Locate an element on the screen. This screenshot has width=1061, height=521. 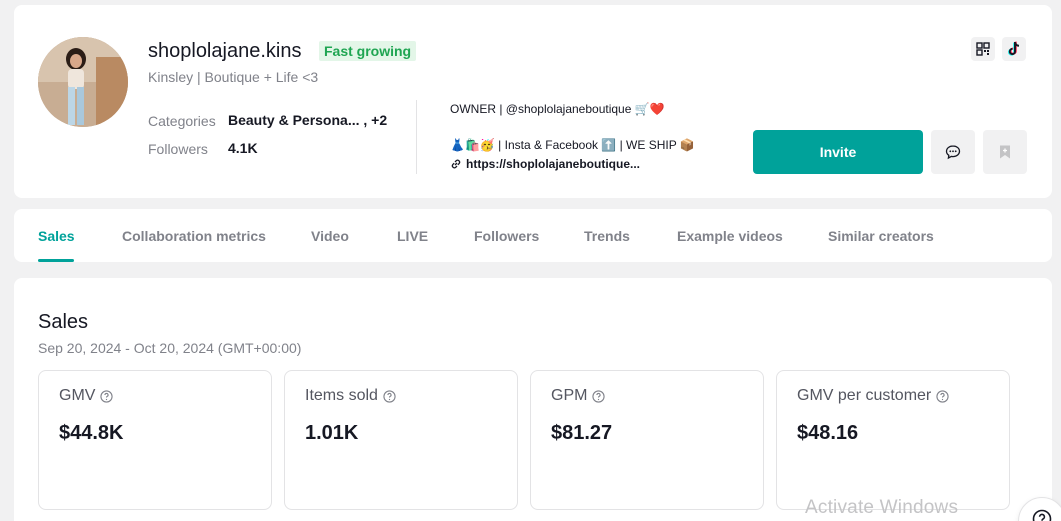
message-button is located at coordinates (953, 152).